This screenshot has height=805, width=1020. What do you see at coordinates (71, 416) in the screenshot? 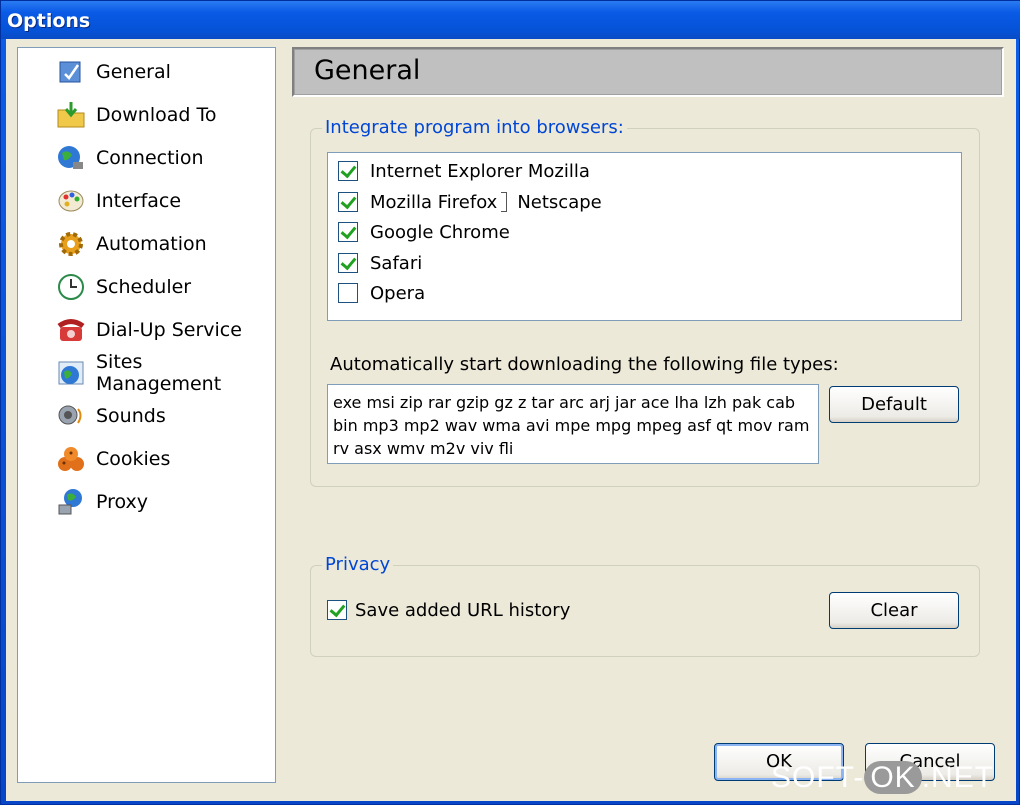
I see `speaker-icon` at bounding box center [71, 416].